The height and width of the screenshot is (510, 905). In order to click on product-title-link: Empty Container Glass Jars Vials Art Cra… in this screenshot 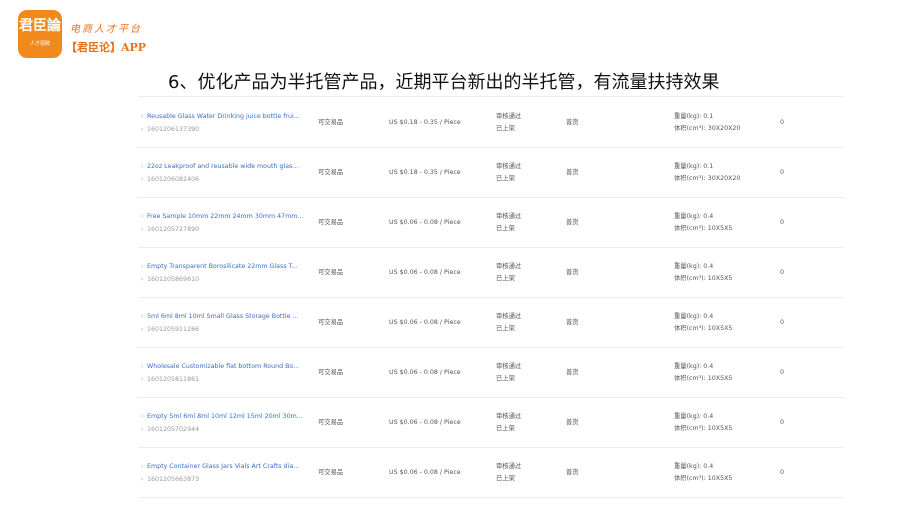, I will do `click(223, 466)`.